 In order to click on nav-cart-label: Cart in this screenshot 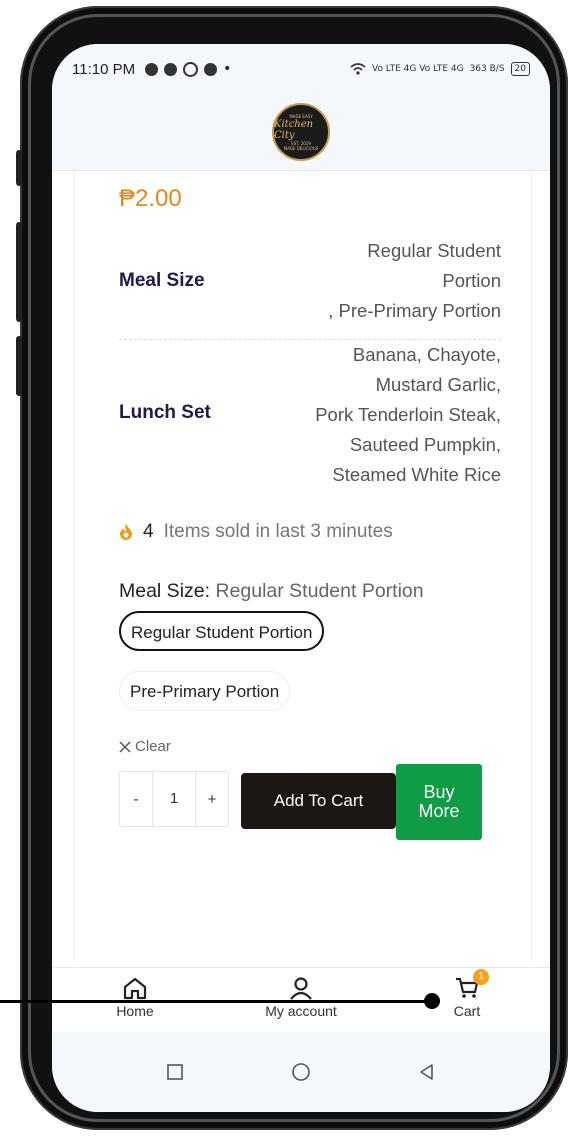, I will do `click(467, 1011)`.